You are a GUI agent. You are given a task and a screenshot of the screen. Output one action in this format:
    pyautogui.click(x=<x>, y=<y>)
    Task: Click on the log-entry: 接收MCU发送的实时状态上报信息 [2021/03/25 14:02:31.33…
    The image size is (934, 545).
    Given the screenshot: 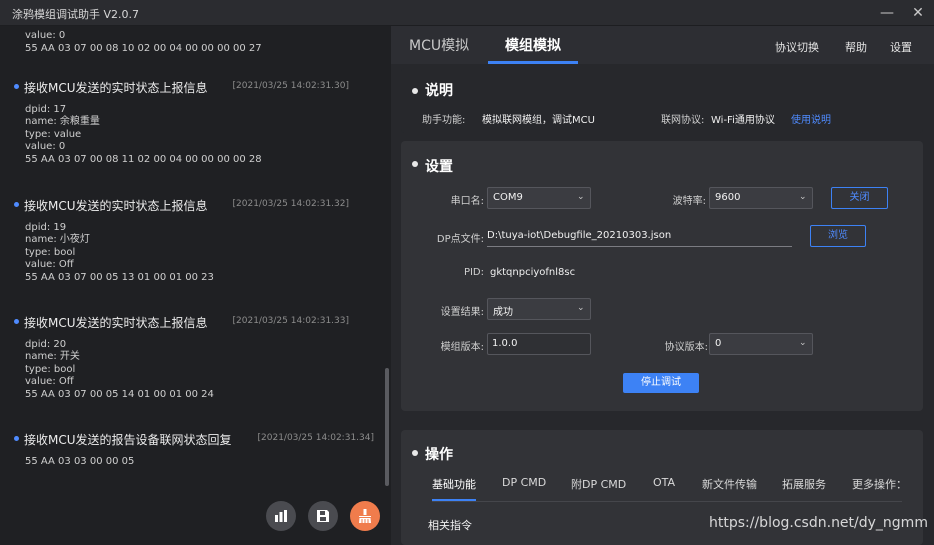 What is the action you would take?
    pyautogui.click(x=190, y=357)
    